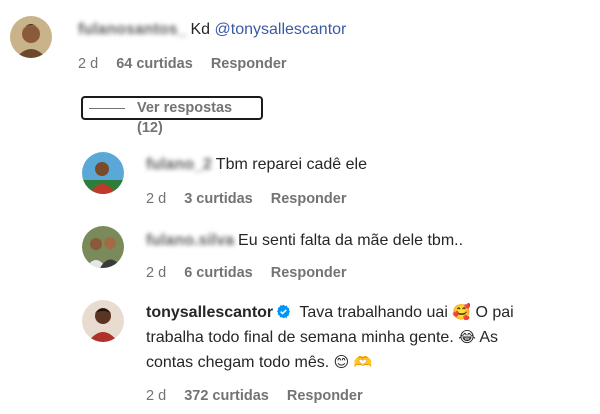  Describe the element at coordinates (154, 64) in the screenshot. I see `likes-count: 64 curtidas` at that location.